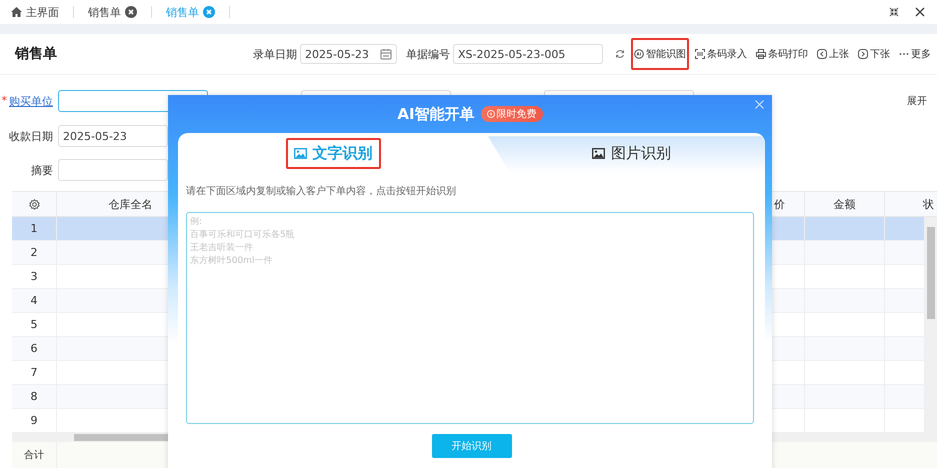  Describe the element at coordinates (863, 54) in the screenshot. I see `chevron-right-icon` at that location.